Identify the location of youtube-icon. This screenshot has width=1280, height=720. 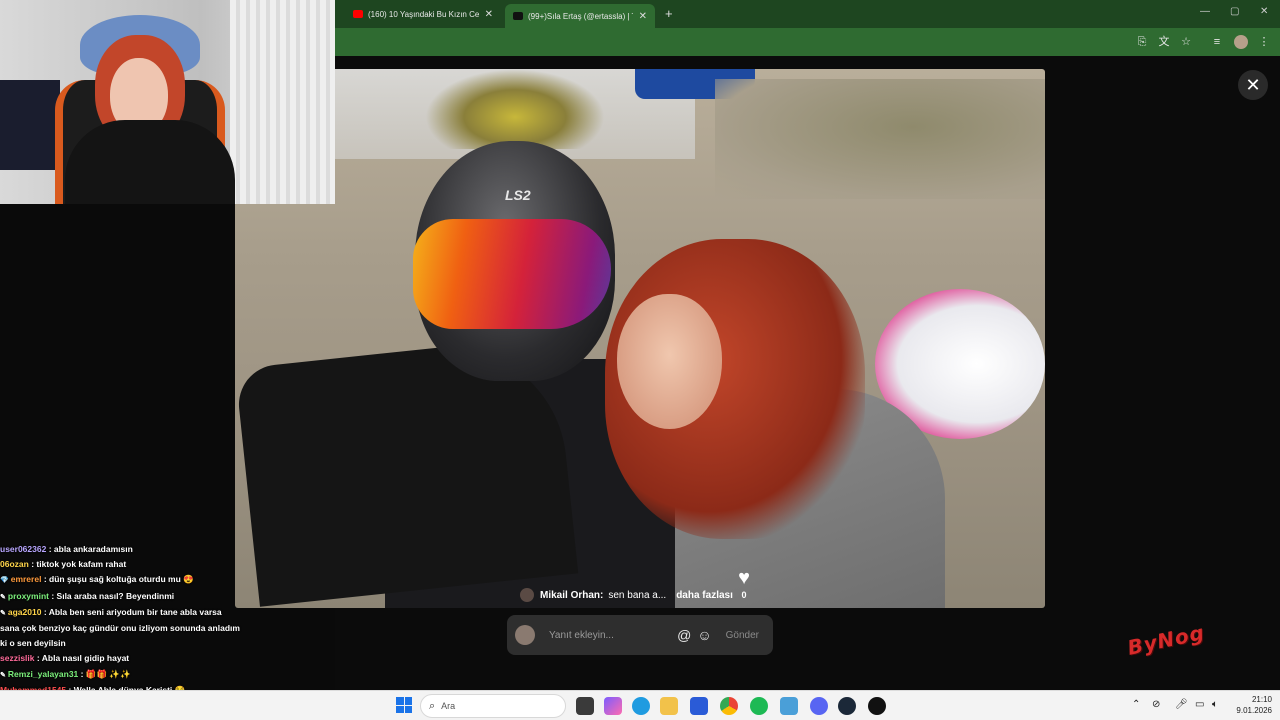
(358, 14).